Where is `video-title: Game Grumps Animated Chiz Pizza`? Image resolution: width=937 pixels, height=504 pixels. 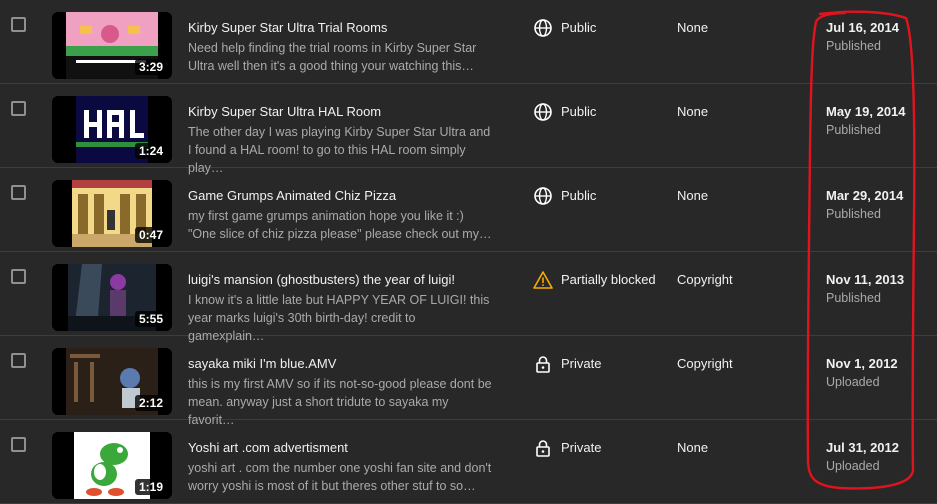
video-title: Game Grumps Animated Chiz Pizza is located at coordinates (348, 195).